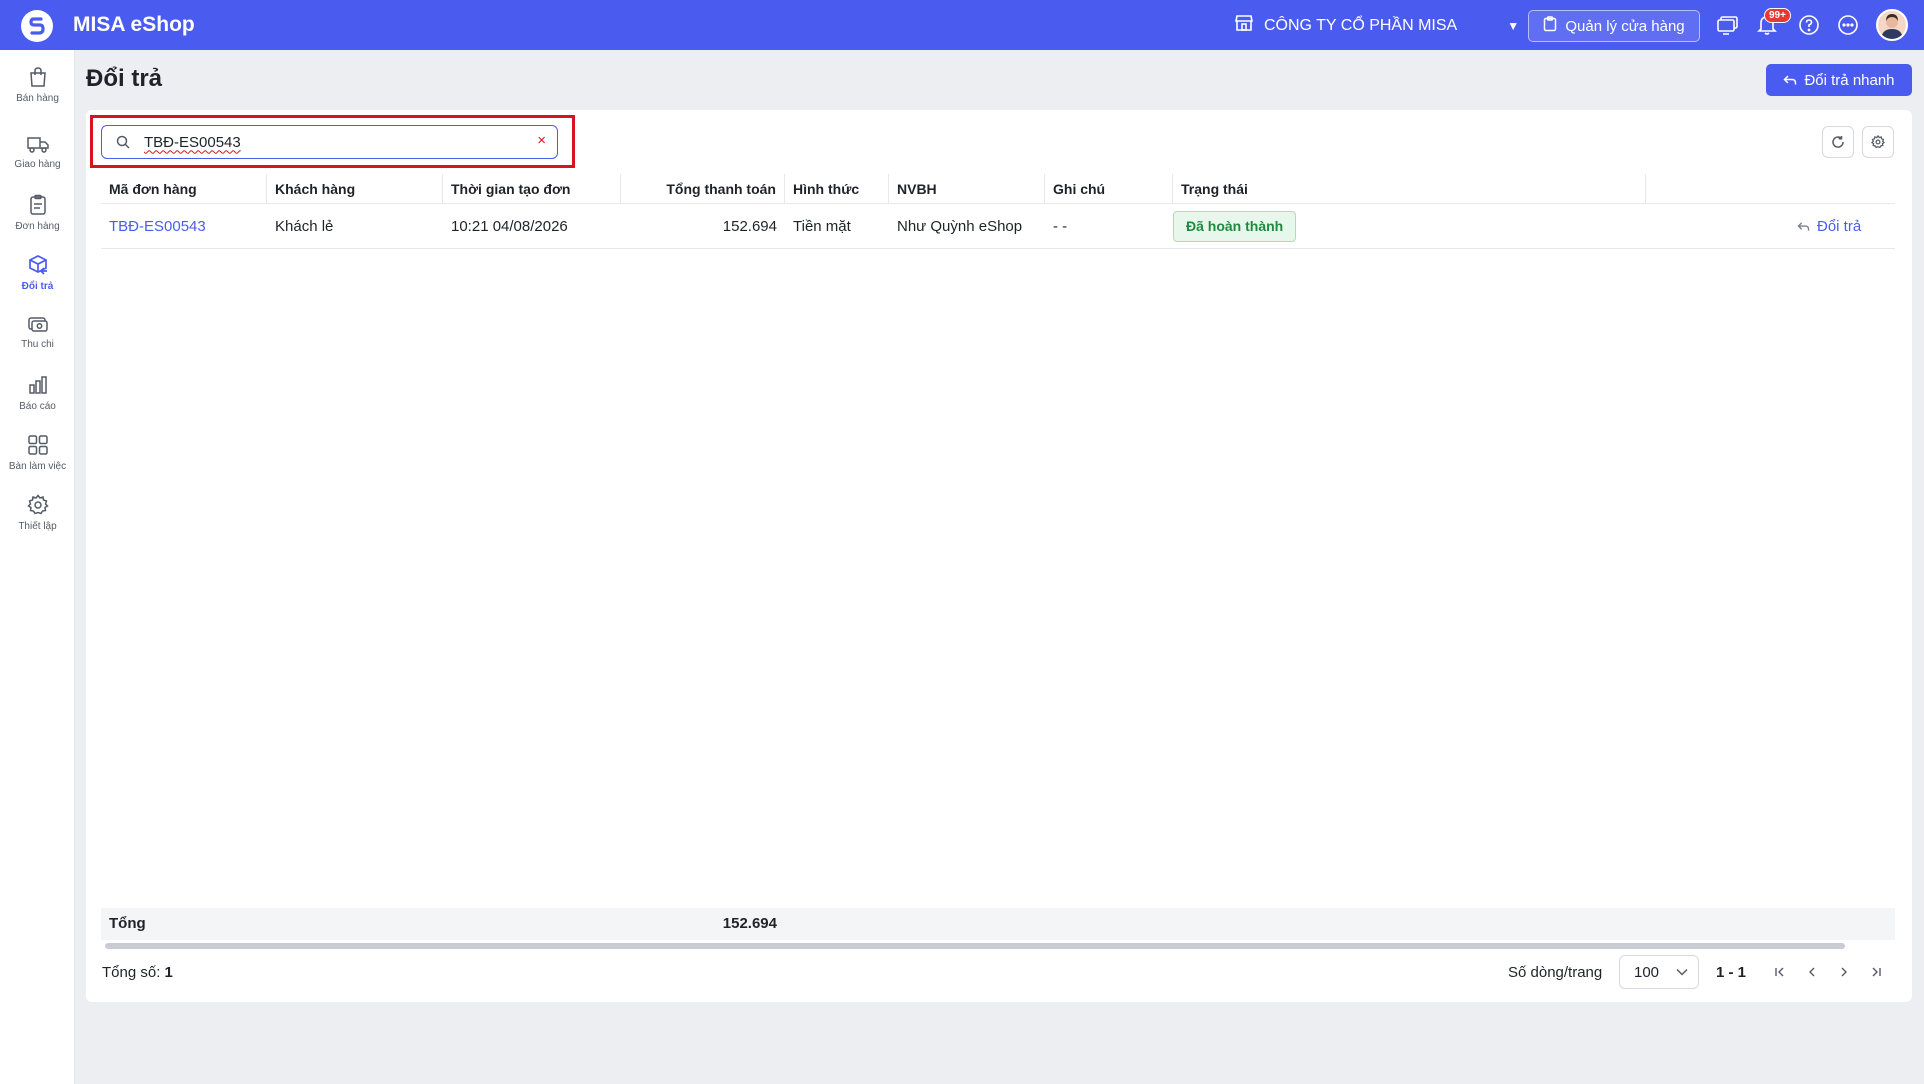  What do you see at coordinates (1625, 26) in the screenshot?
I see `store-management-label: Quản lý cửa hàng` at bounding box center [1625, 26].